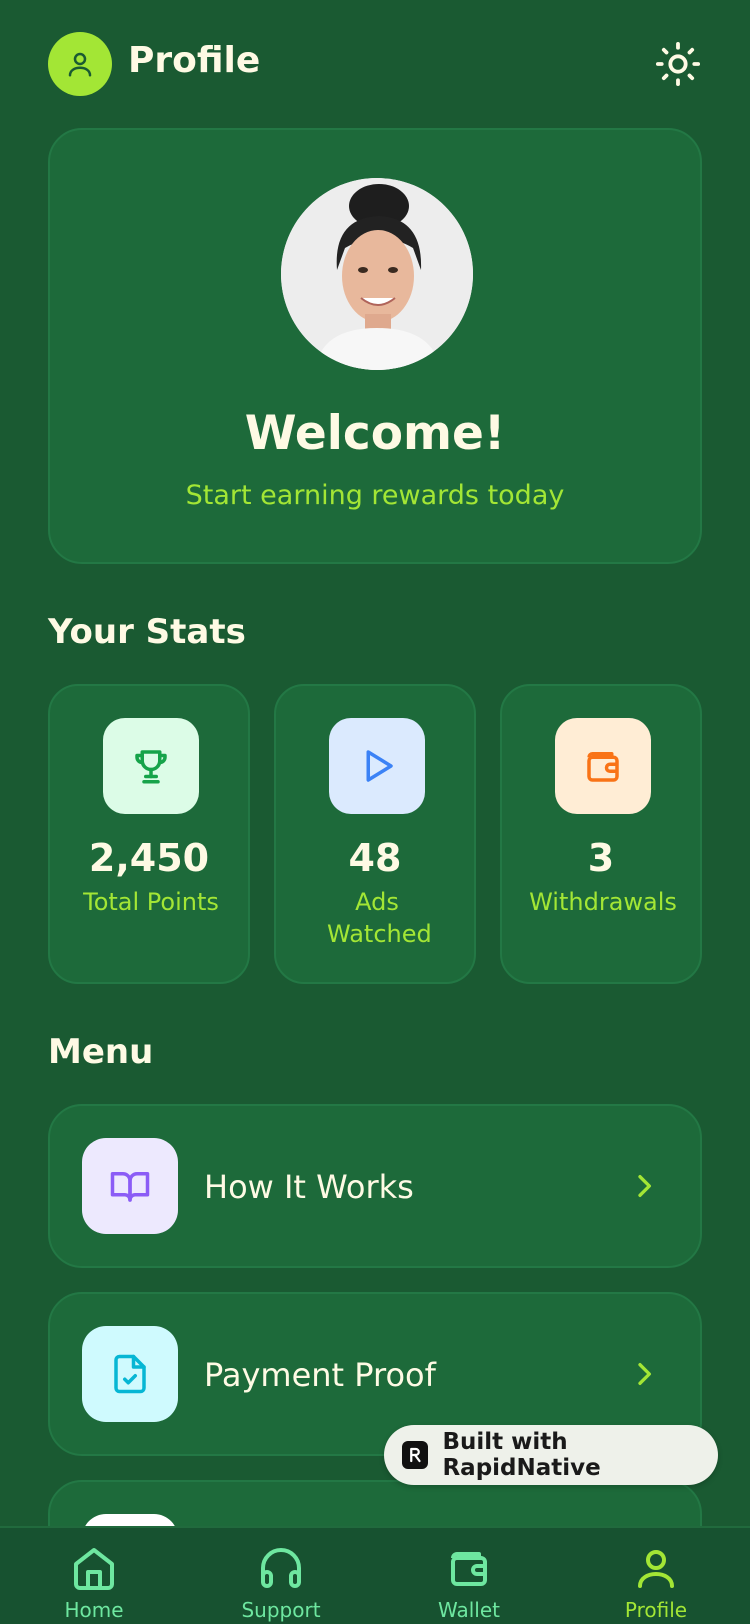 The width and height of the screenshot is (750, 1624). I want to click on trophy-icon, so click(151, 767).